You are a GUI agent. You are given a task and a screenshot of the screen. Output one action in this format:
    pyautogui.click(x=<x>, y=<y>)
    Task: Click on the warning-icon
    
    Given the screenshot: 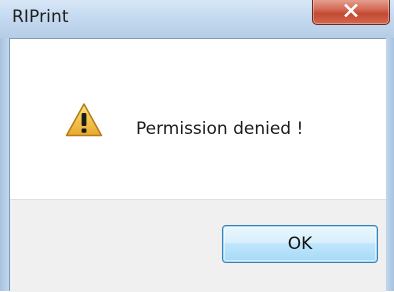 What is the action you would take?
    pyautogui.click(x=84, y=120)
    